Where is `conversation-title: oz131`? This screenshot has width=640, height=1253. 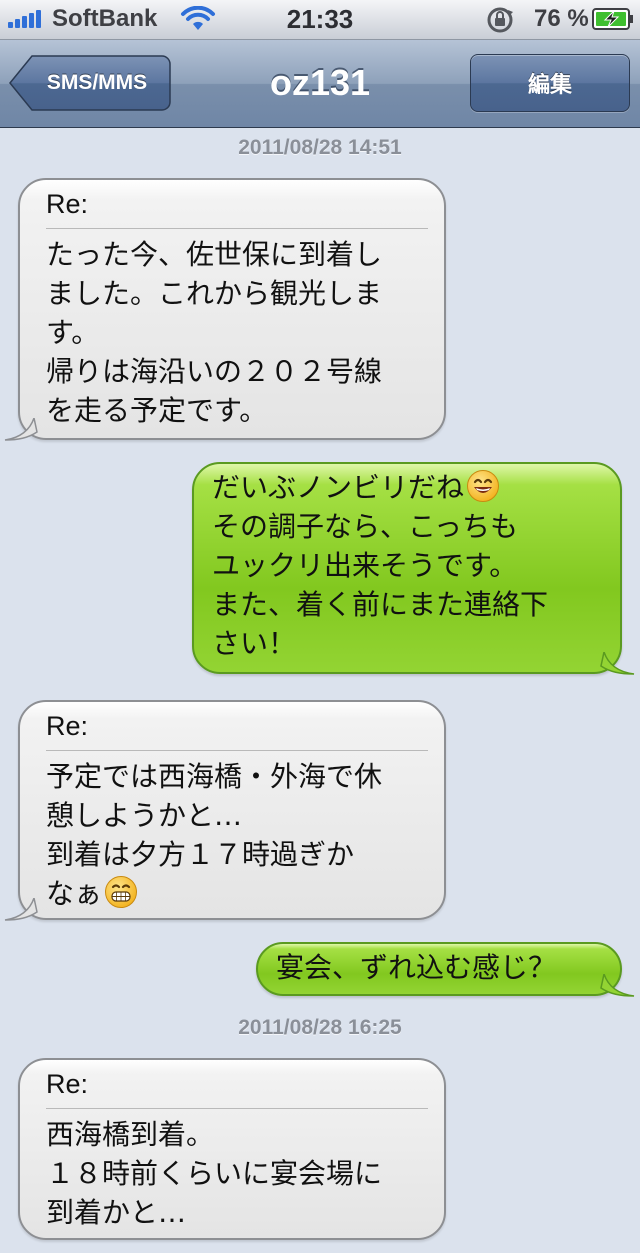 conversation-title: oz131 is located at coordinates (320, 82).